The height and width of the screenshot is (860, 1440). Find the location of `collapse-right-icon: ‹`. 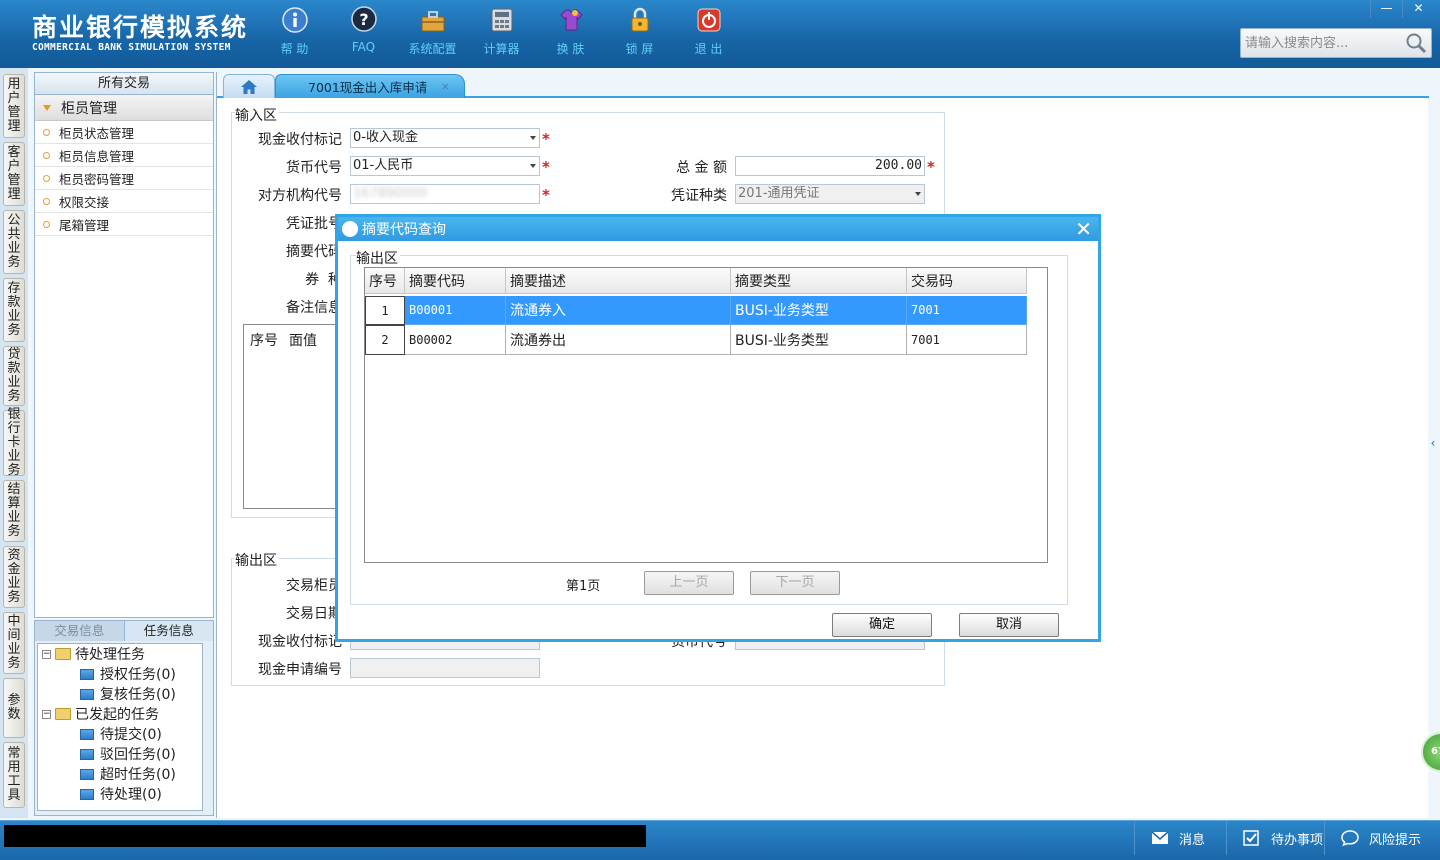

collapse-right-icon: ‹ is located at coordinates (1433, 443).